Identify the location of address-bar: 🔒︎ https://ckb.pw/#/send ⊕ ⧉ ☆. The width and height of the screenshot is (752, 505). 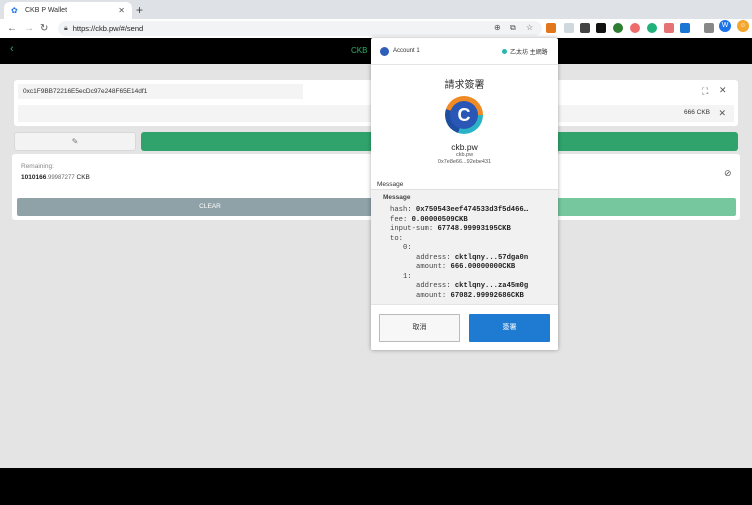
(300, 28).